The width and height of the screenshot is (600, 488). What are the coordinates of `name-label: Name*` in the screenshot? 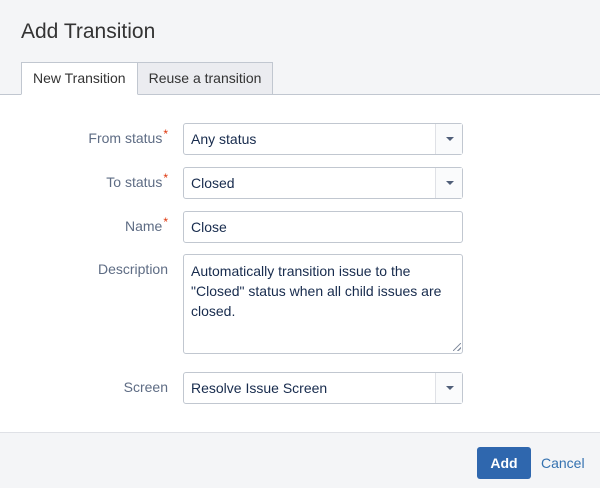 It's located at (146, 224).